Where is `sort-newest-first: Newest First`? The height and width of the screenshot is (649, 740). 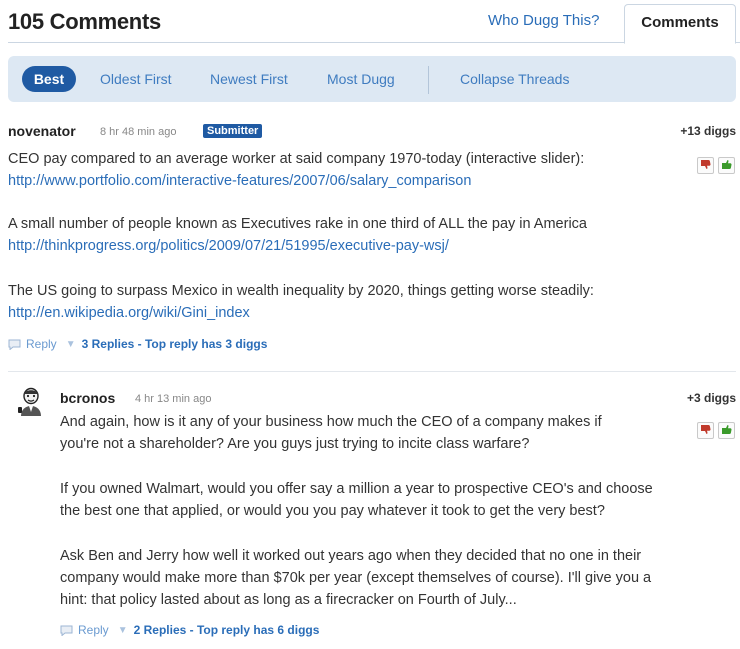 sort-newest-first: Newest First is located at coordinates (249, 79).